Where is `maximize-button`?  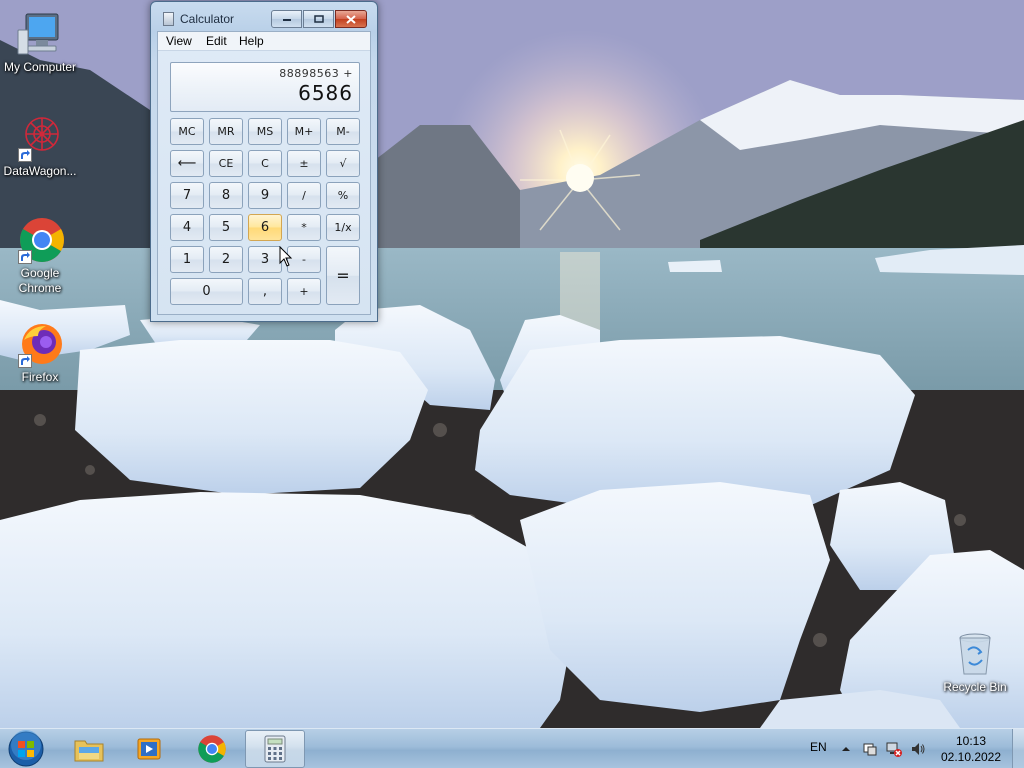
maximize-button is located at coordinates (318, 19).